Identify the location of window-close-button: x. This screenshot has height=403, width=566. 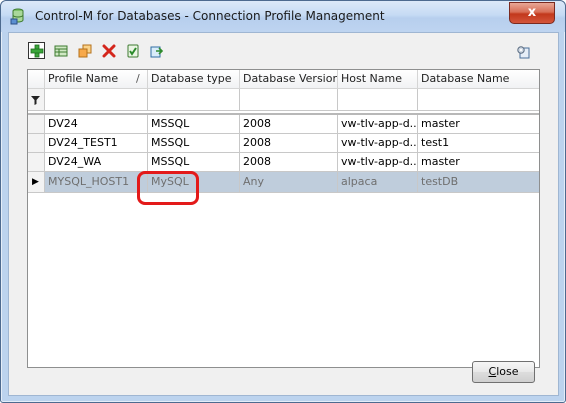
(532, 13).